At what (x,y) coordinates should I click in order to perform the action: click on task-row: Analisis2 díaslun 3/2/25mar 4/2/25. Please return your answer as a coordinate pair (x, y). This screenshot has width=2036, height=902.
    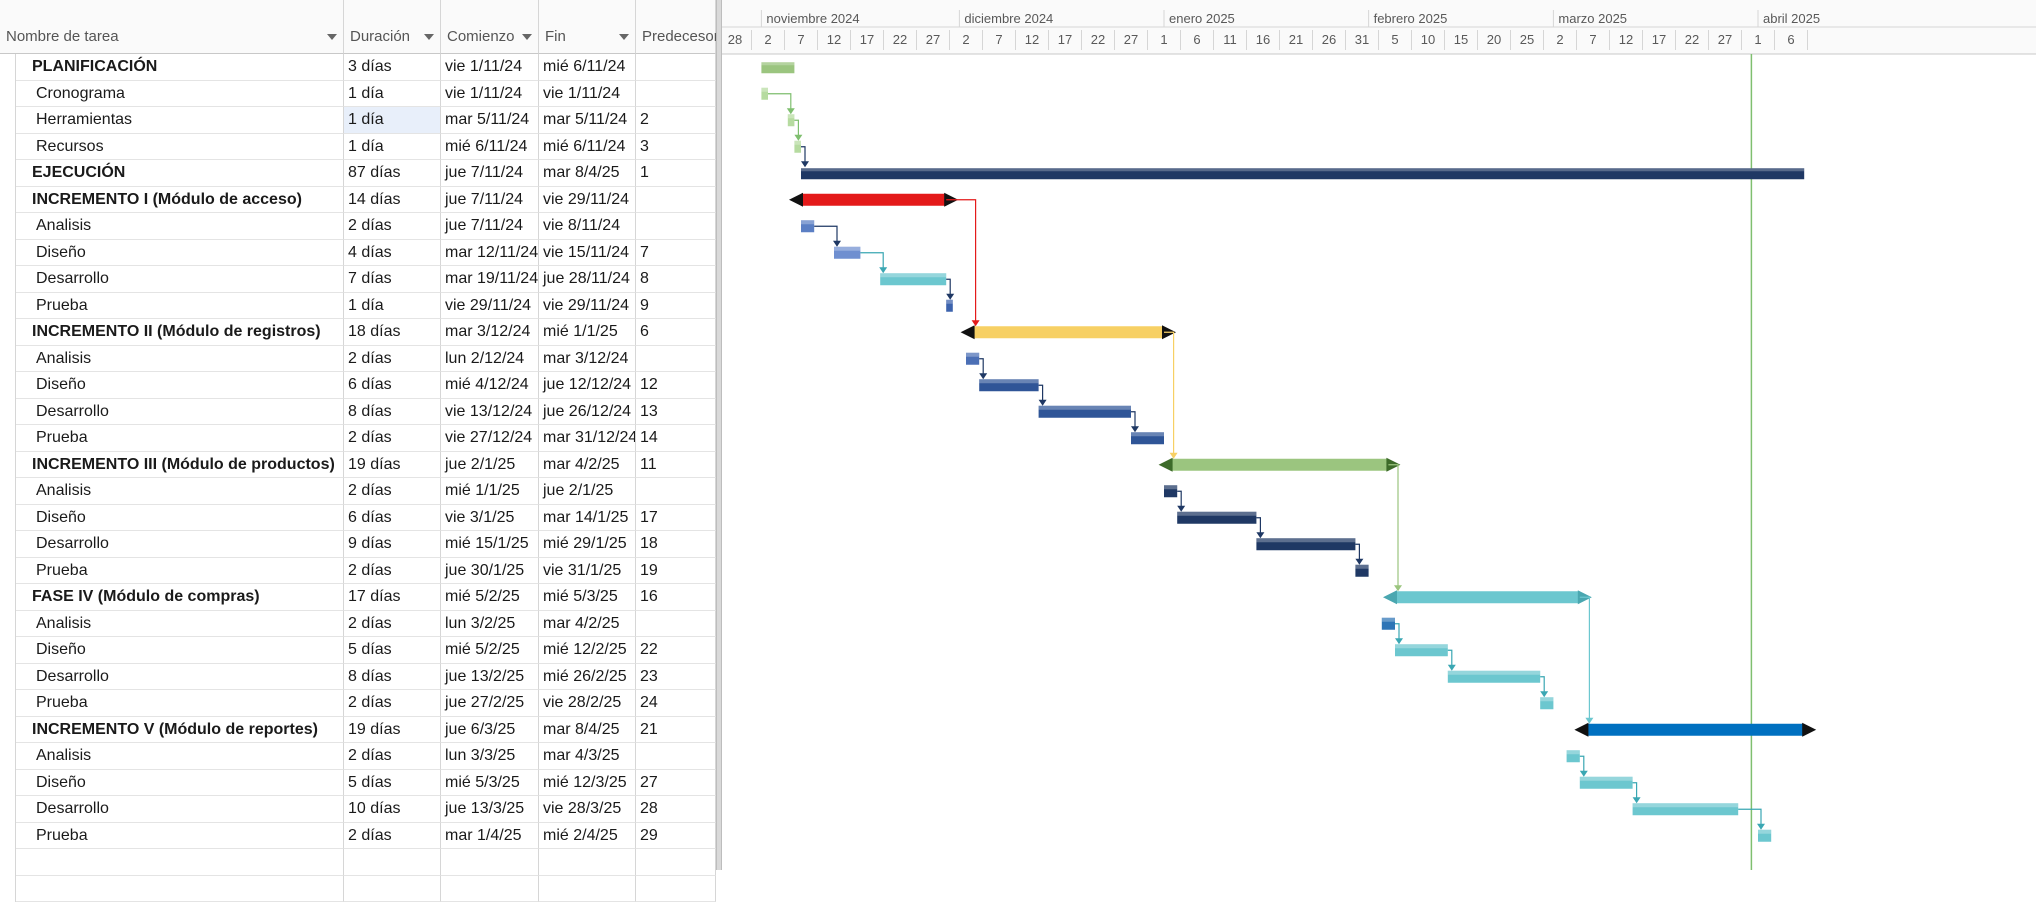
    Looking at the image, I should click on (358, 624).